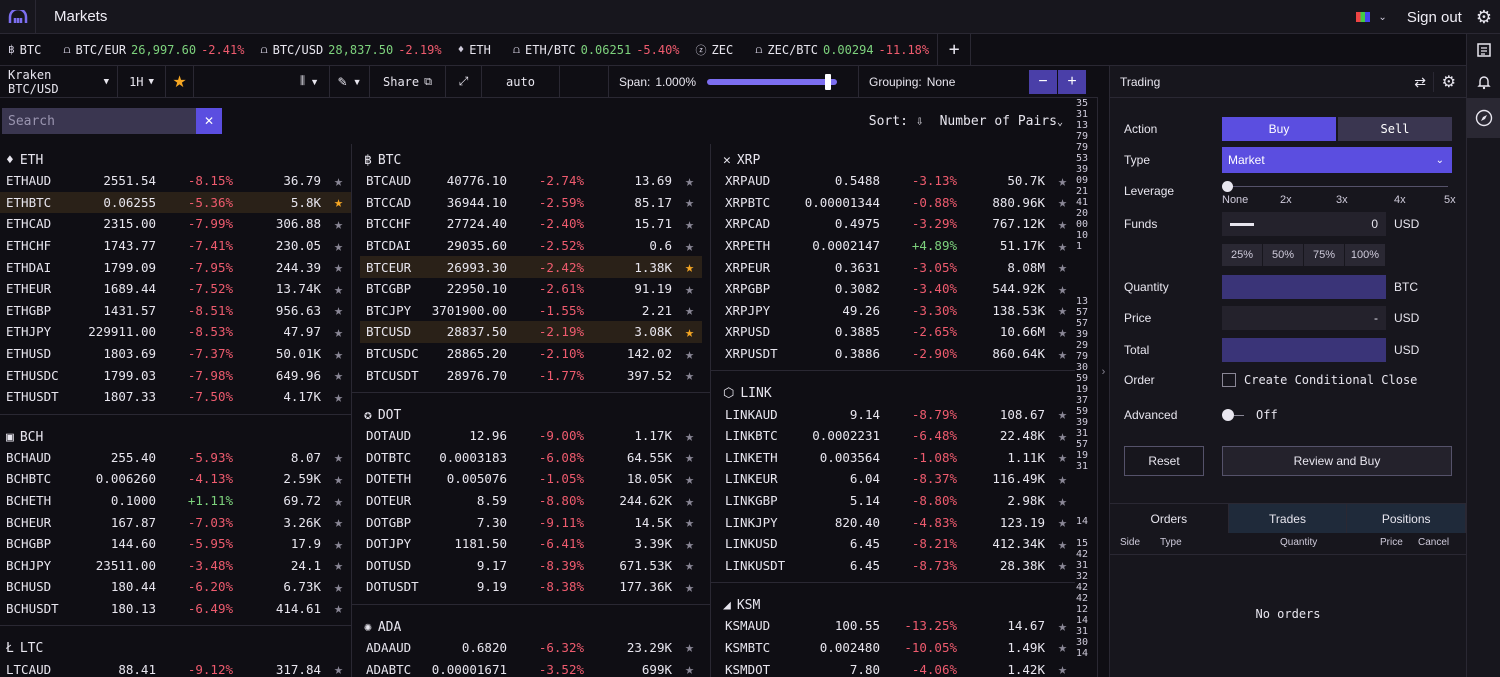  What do you see at coordinates (531, 436) in the screenshot?
I see `market-row: DOTAUD 12.96 -9.00% 1.17K ★` at bounding box center [531, 436].